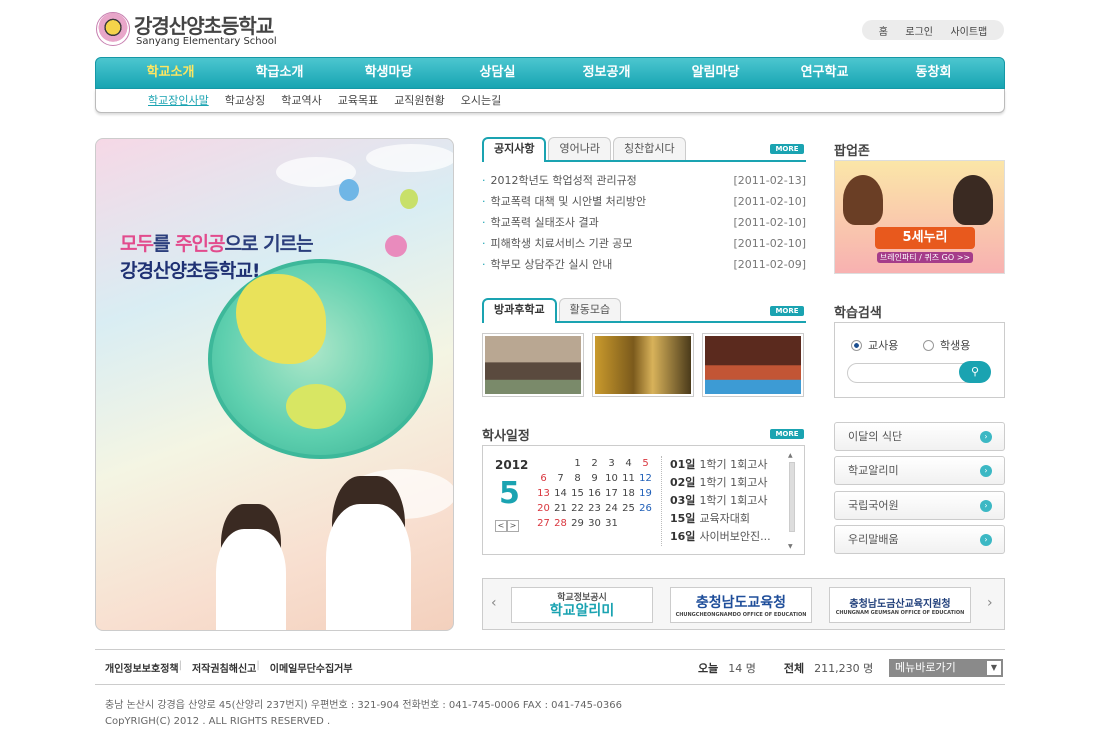 This screenshot has height=740, width=1100. I want to click on utility-links: 홈 로그인 사이트맵, so click(933, 30).